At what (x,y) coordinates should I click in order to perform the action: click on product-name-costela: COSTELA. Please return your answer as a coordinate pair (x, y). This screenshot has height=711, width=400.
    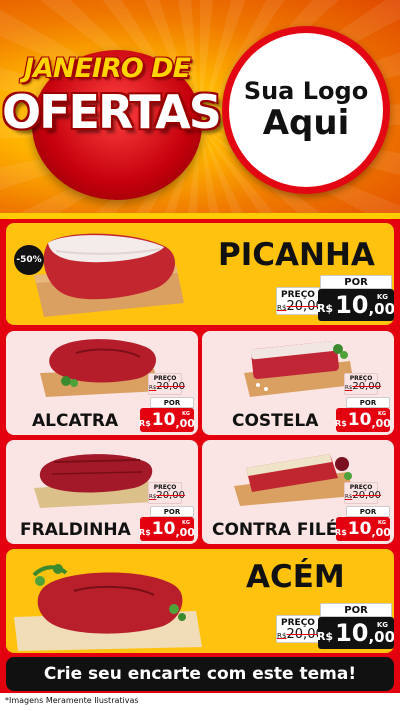
    Looking at the image, I should click on (275, 421).